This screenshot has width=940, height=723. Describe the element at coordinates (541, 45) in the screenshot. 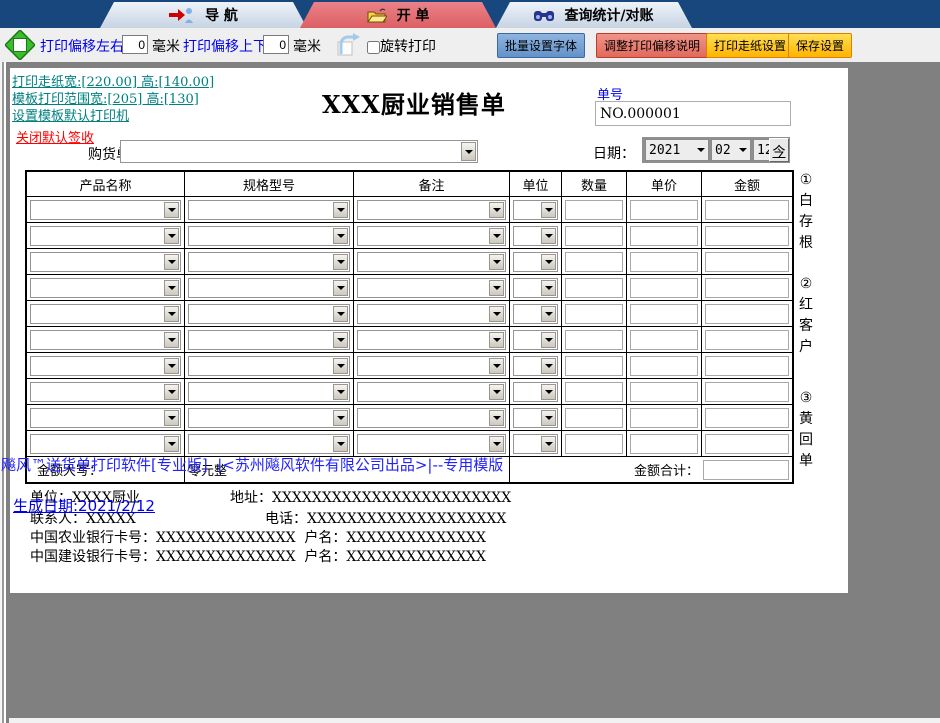

I see `batch-font-button: 批量设置字体` at that location.